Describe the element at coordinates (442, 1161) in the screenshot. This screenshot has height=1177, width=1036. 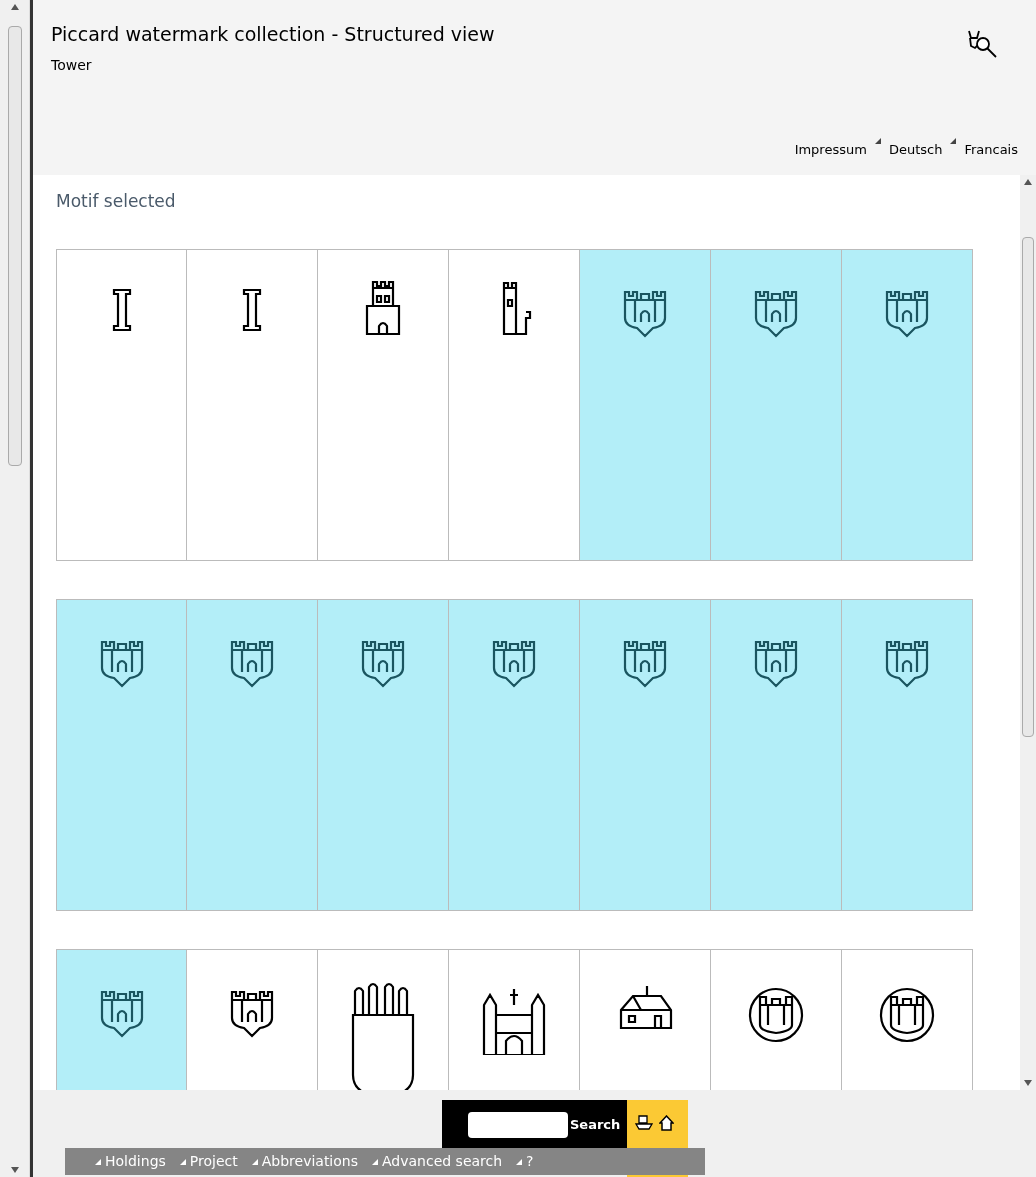
I see `nav-label: Advanced search` at that location.